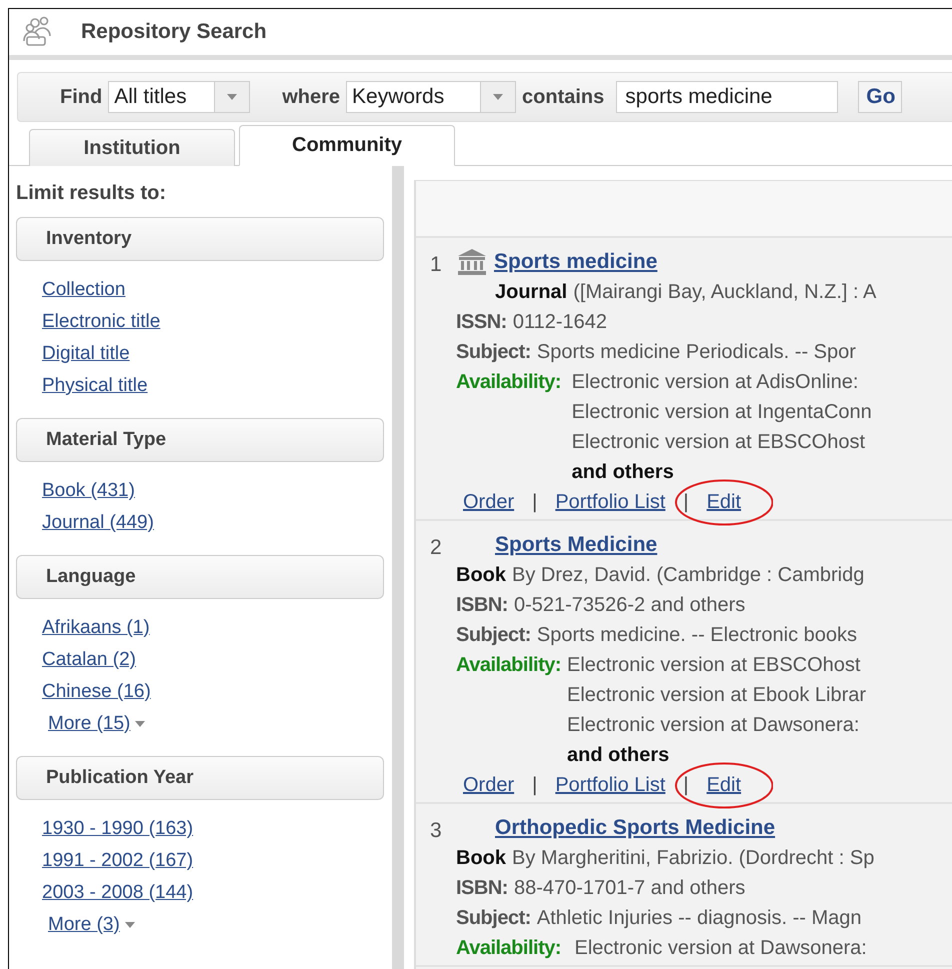 This screenshot has width=952, height=969. What do you see at coordinates (88, 490) in the screenshot?
I see `facet-link: Book (431)` at bounding box center [88, 490].